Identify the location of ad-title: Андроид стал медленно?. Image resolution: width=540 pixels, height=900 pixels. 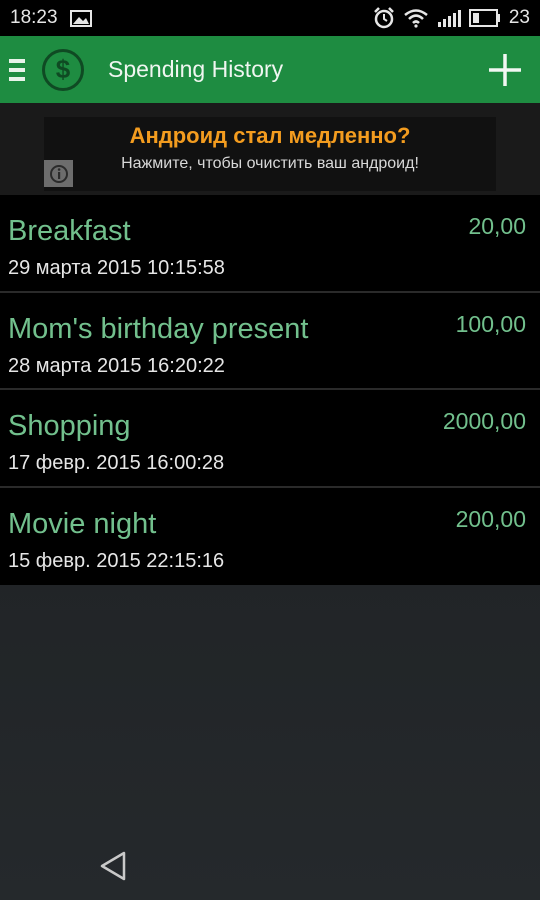
(270, 135).